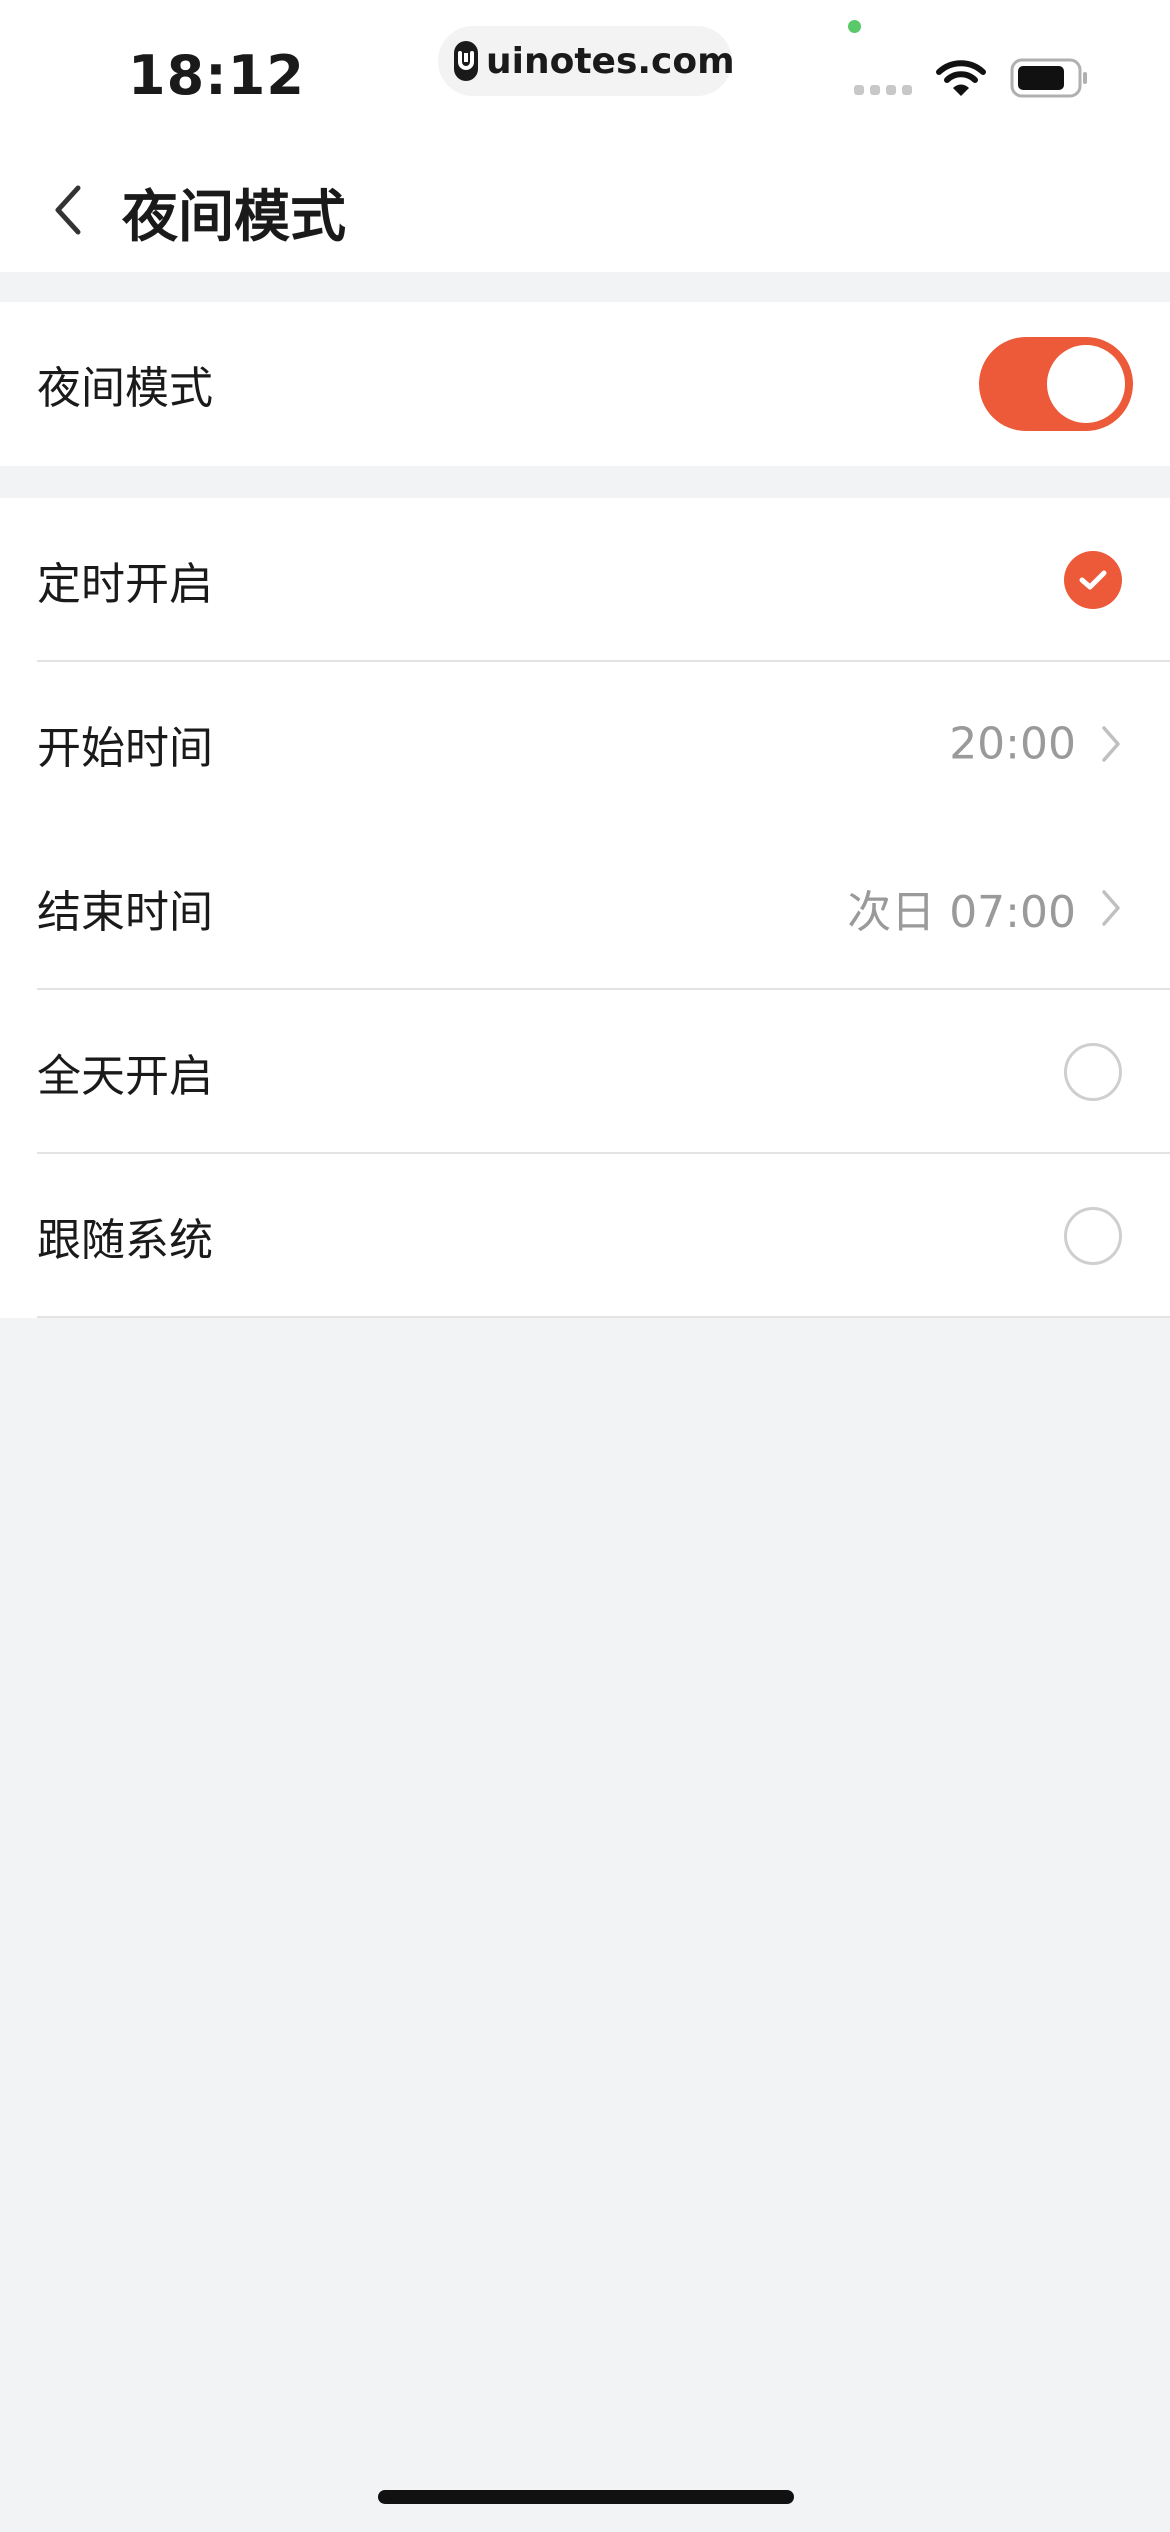  I want to click on signal-icon, so click(883, 90).